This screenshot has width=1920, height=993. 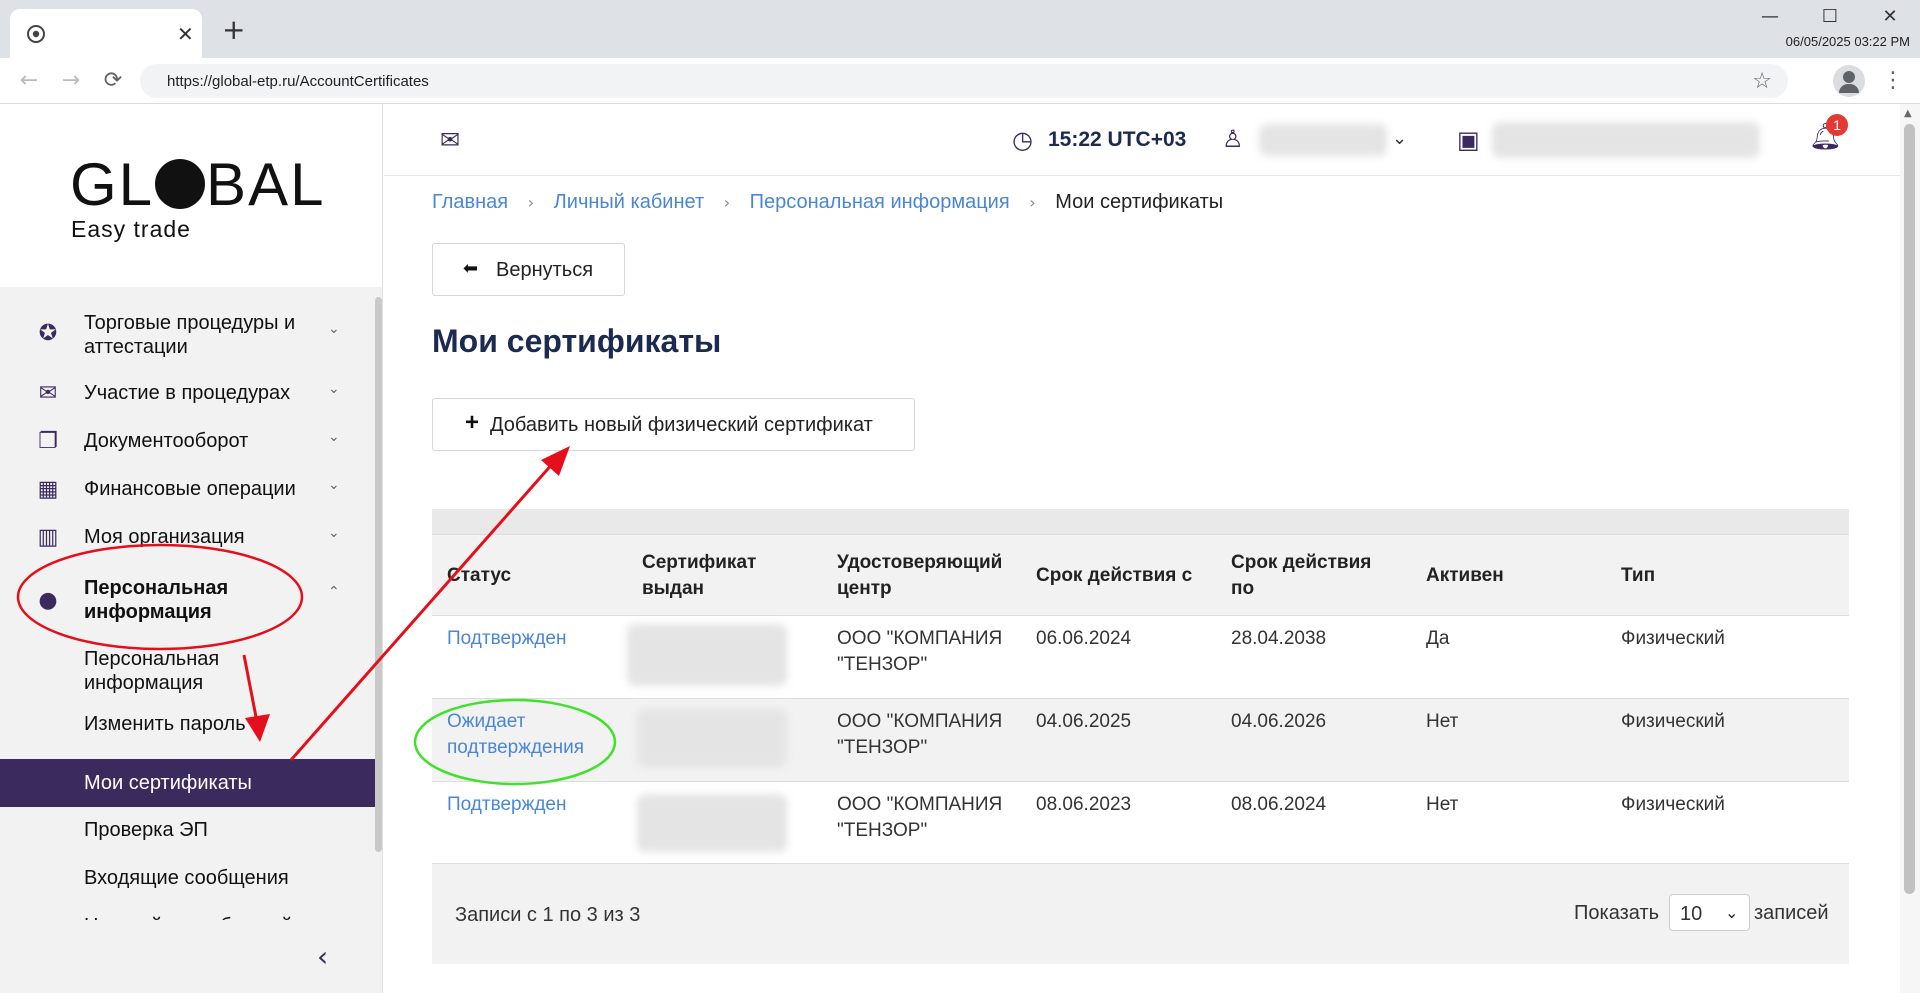 I want to click on sidebar-subitem-label: Персональная информация, so click(x=152, y=671).